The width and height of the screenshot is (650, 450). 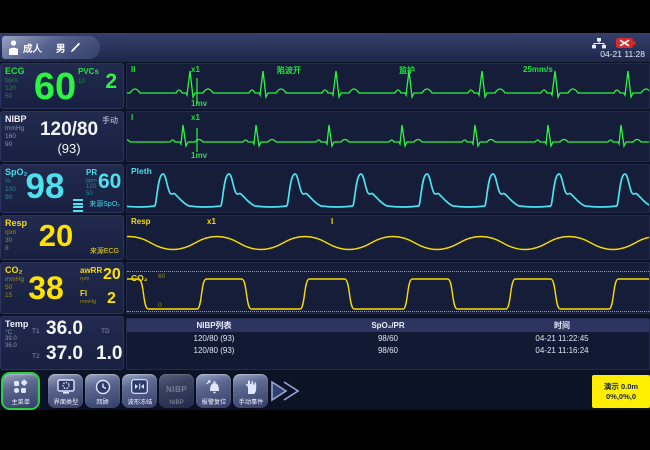 I want to click on nibp-limit-low: 90, so click(x=9, y=144).